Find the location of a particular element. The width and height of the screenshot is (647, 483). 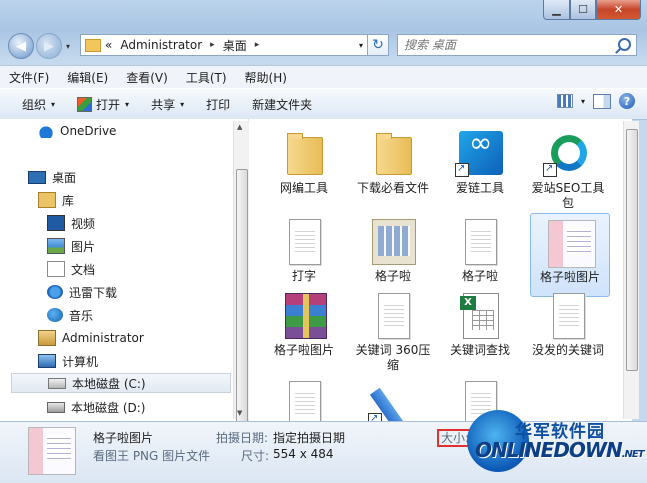

sidebar-item-videos: 视频 is located at coordinates (71, 223).